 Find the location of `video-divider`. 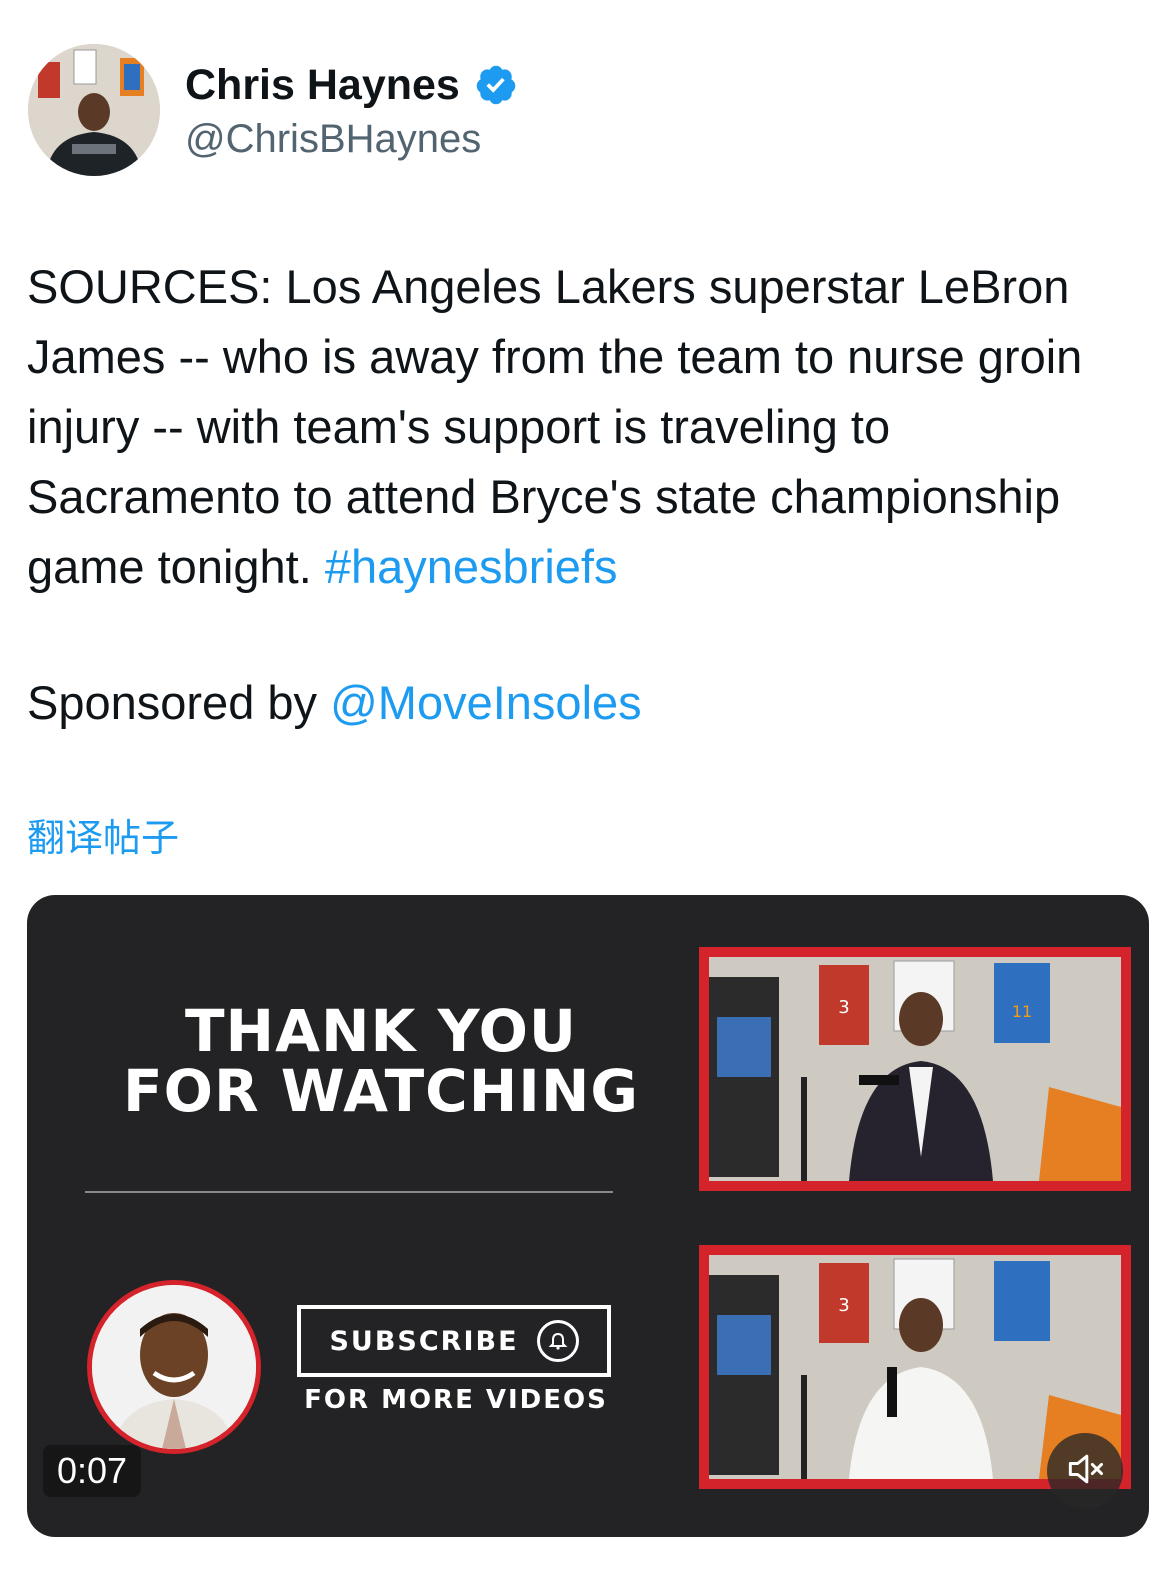

video-divider is located at coordinates (349, 1192).